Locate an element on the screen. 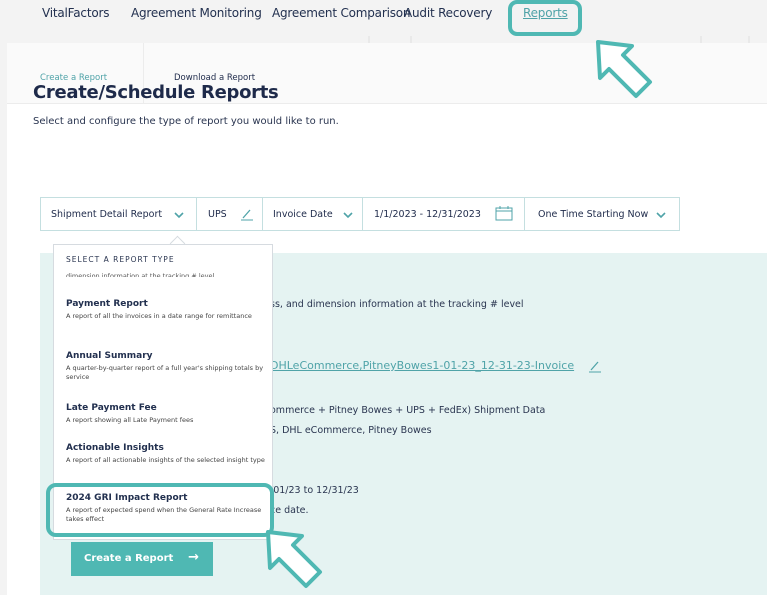 Image resolution: width=767 pixels, height=595 pixels. report-option-name: Actionable Insights is located at coordinates (115, 448).